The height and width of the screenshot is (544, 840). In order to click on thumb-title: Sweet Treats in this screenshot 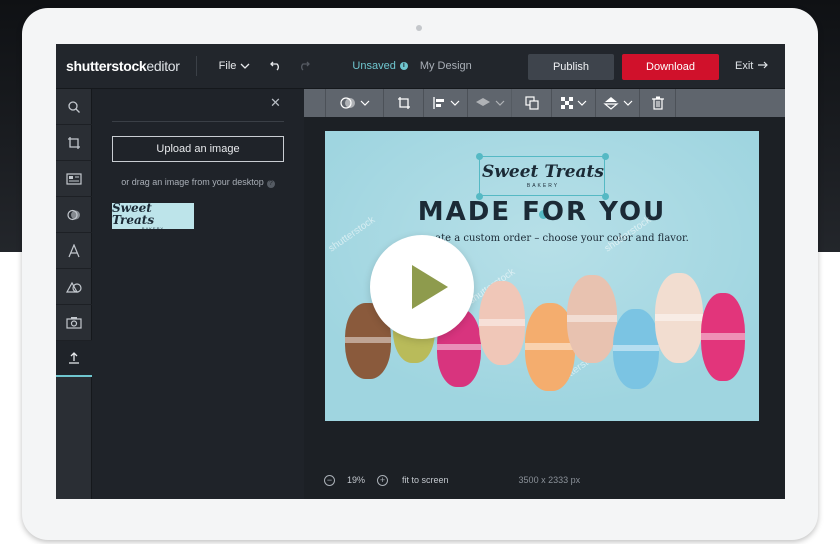, I will do `click(133, 213)`.